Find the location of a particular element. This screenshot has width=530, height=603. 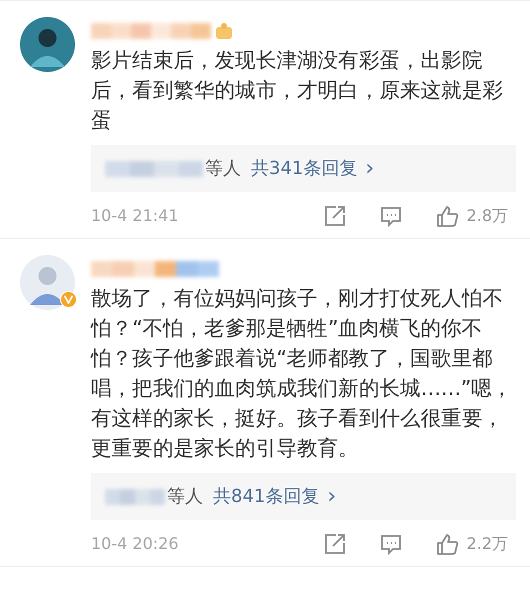

timestamp: 10-4 21:41 is located at coordinates (135, 216).